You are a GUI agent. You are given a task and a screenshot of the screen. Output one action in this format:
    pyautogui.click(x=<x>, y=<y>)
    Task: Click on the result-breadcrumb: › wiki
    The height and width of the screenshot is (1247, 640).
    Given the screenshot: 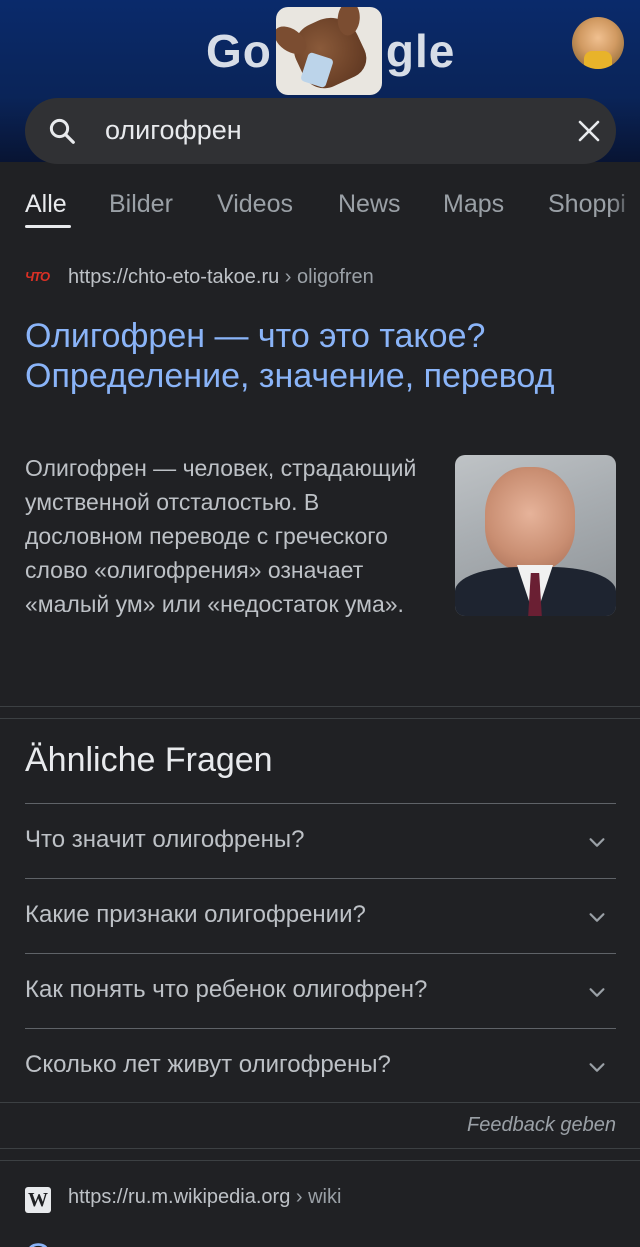 What is the action you would take?
    pyautogui.click(x=316, y=1197)
    